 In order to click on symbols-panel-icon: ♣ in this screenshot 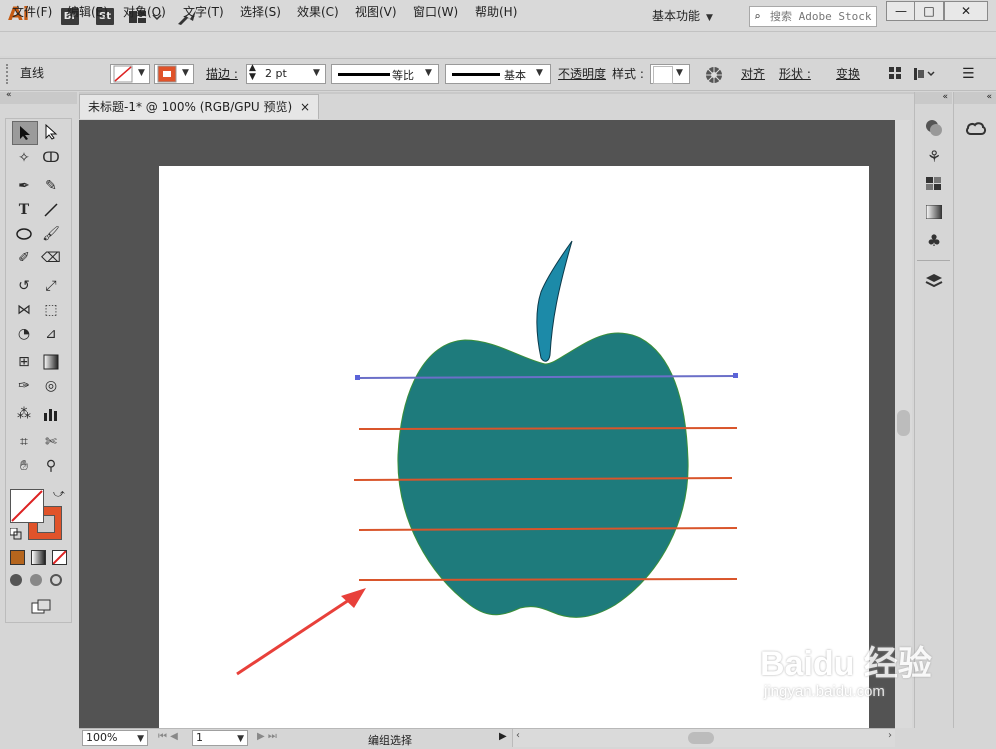, I will do `click(934, 240)`.